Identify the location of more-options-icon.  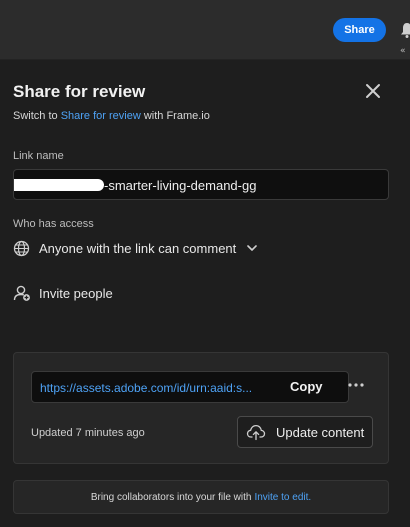
(356, 385).